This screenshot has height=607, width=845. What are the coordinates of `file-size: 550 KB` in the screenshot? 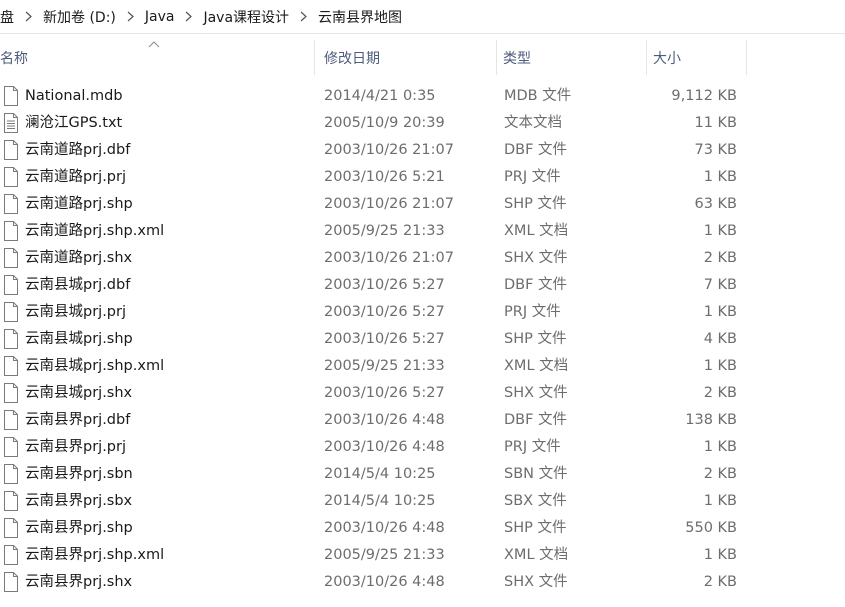 It's located at (711, 528).